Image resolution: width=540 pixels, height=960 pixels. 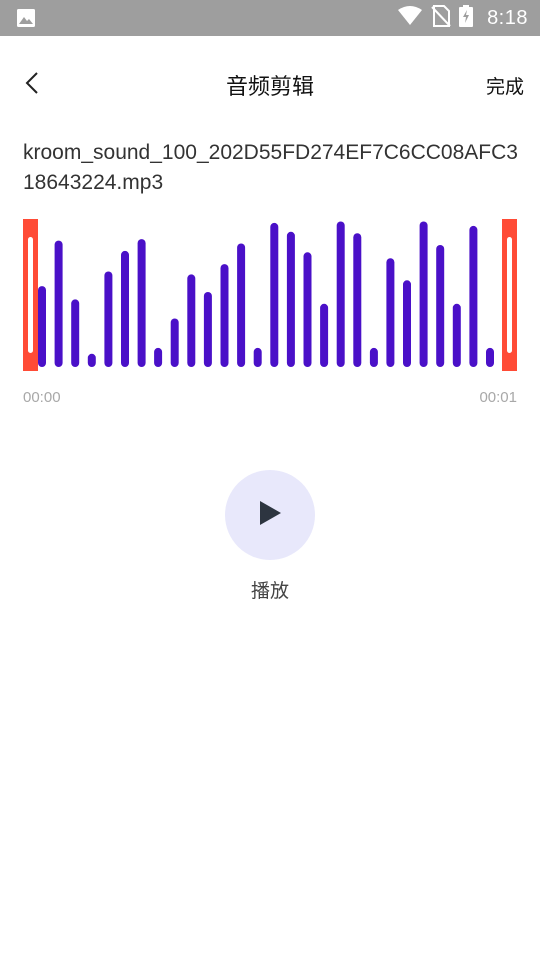 I want to click on app-bar: 音频剪辑 完成, so click(x=270, y=84).